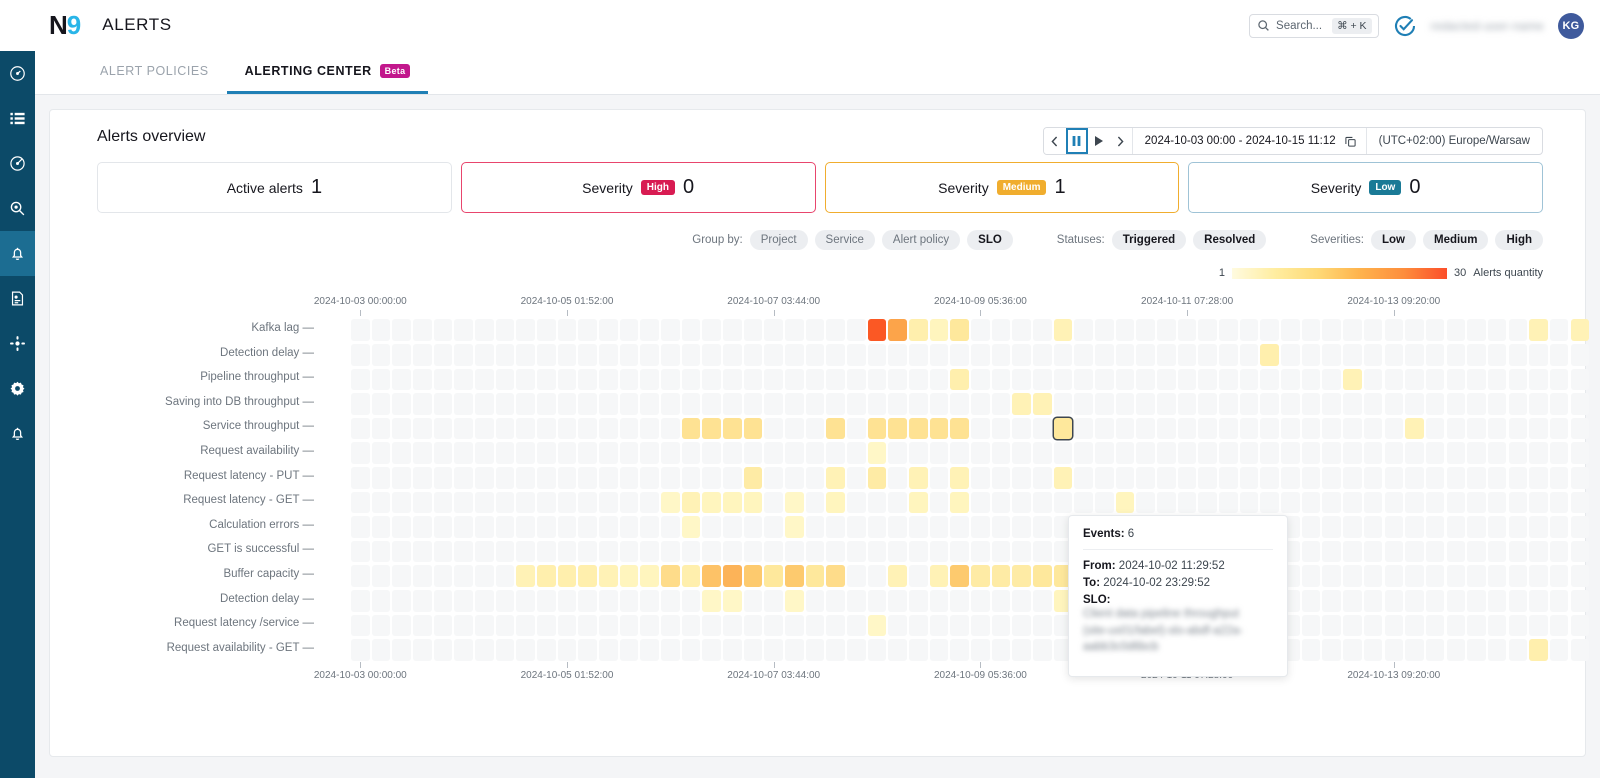  Describe the element at coordinates (274, 187) in the screenshot. I see `summary-card-active-alerts: Active alerts 1` at that location.